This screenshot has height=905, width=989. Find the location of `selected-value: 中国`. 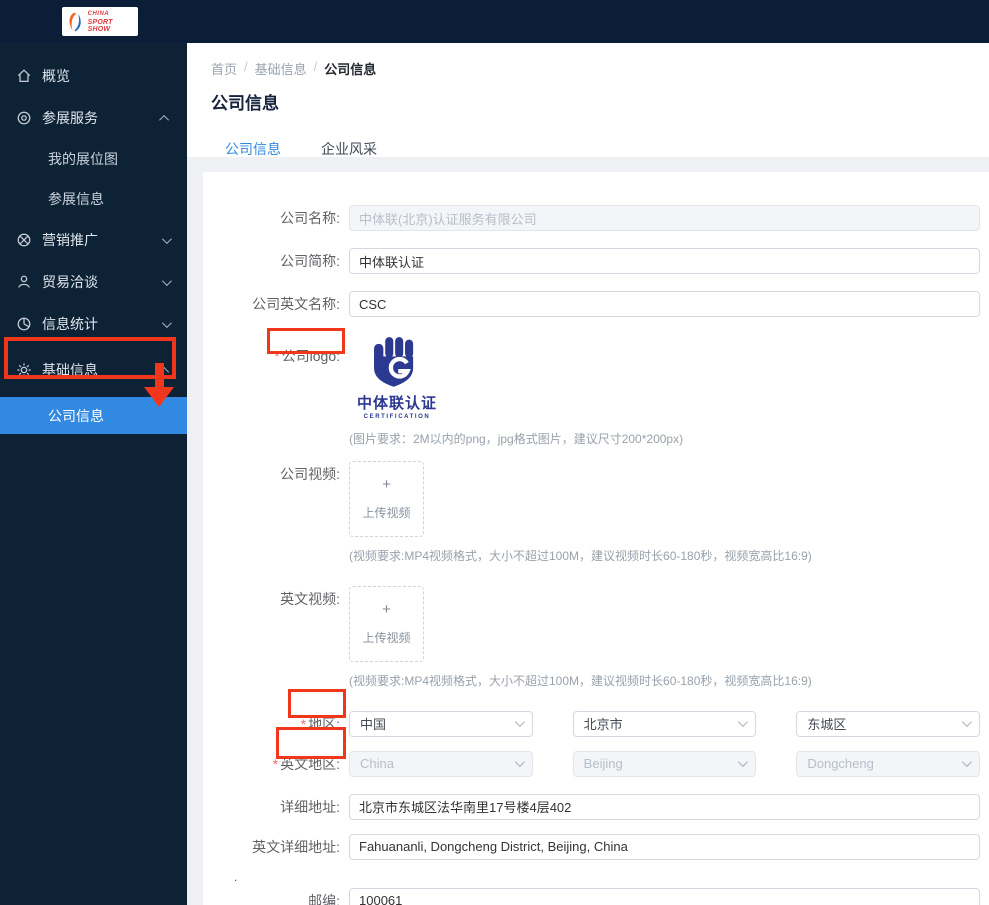

selected-value: 中国 is located at coordinates (373, 724).